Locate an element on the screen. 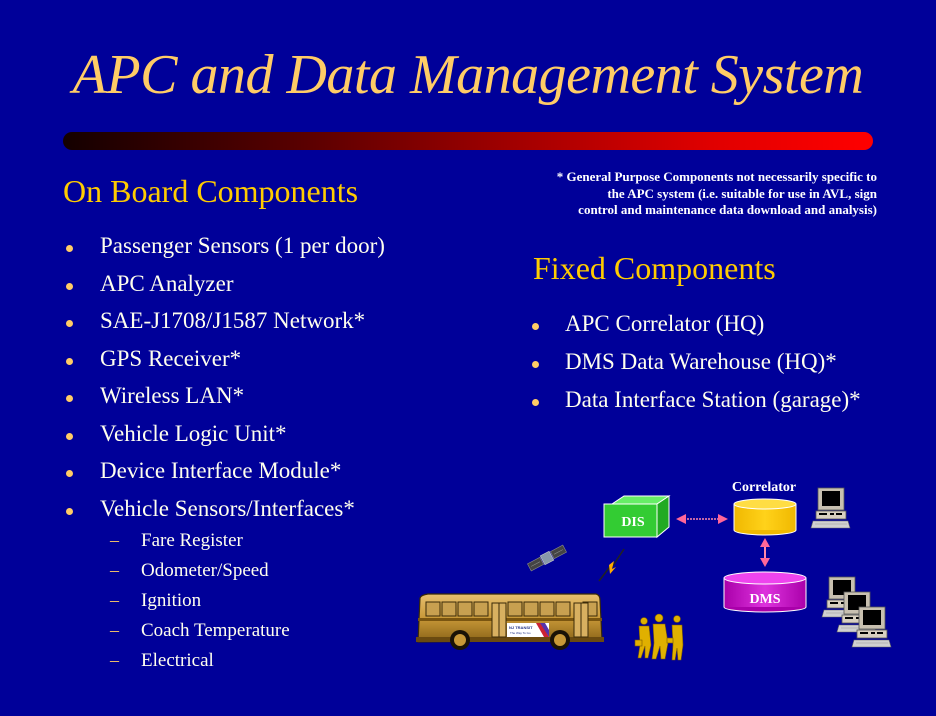 The image size is (936, 716). list-item-label: DMS Data Warehouse (HQ)* is located at coordinates (701, 361).